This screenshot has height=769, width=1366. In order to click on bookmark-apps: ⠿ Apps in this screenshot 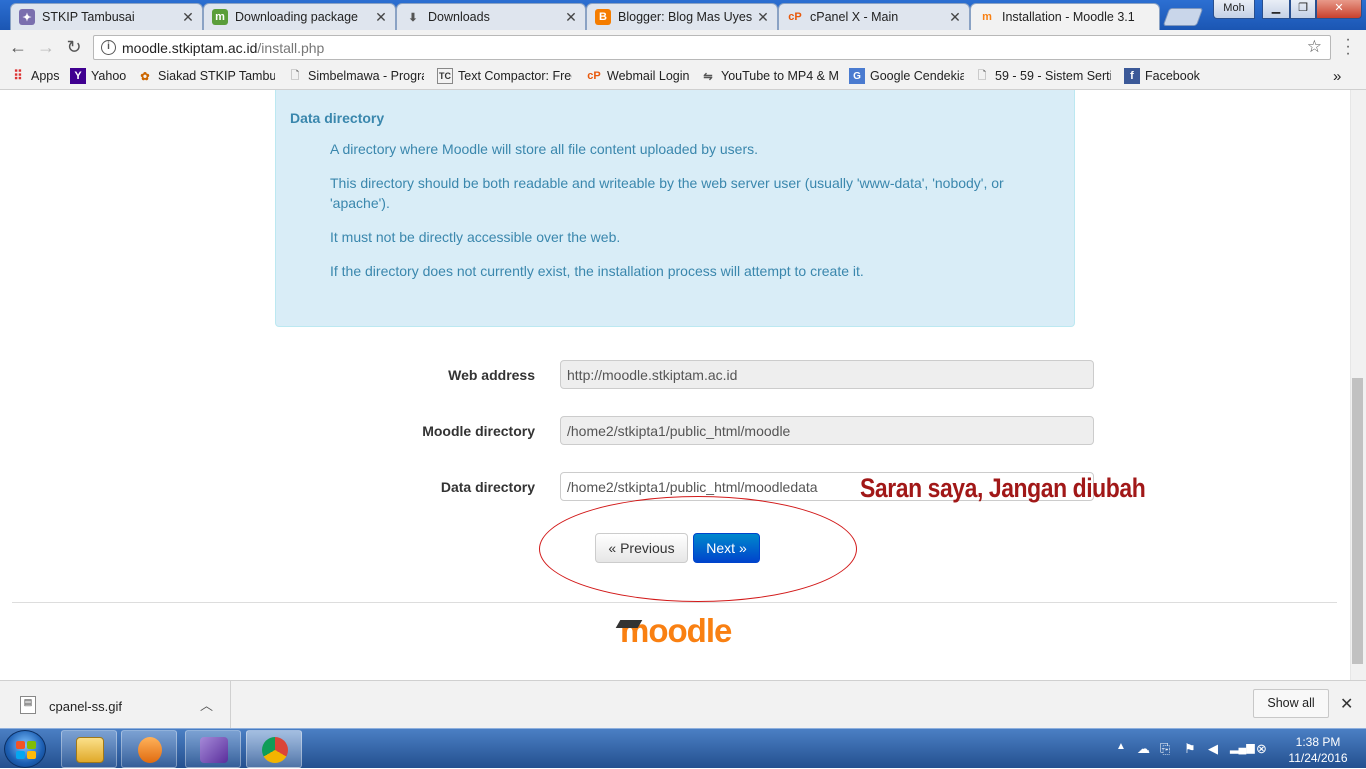, I will do `click(37, 76)`.